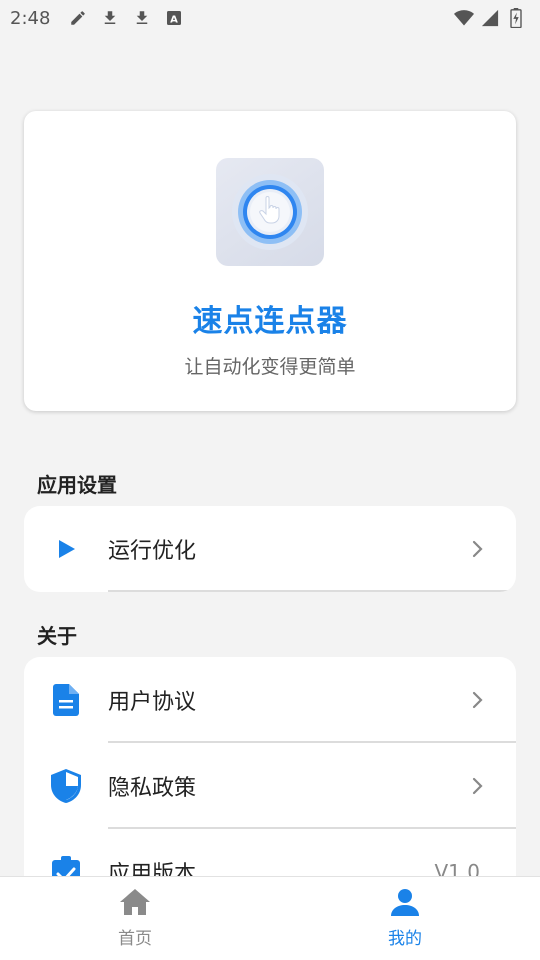 The height and width of the screenshot is (960, 540). What do you see at coordinates (78, 18) in the screenshot?
I see `pencil-icon` at bounding box center [78, 18].